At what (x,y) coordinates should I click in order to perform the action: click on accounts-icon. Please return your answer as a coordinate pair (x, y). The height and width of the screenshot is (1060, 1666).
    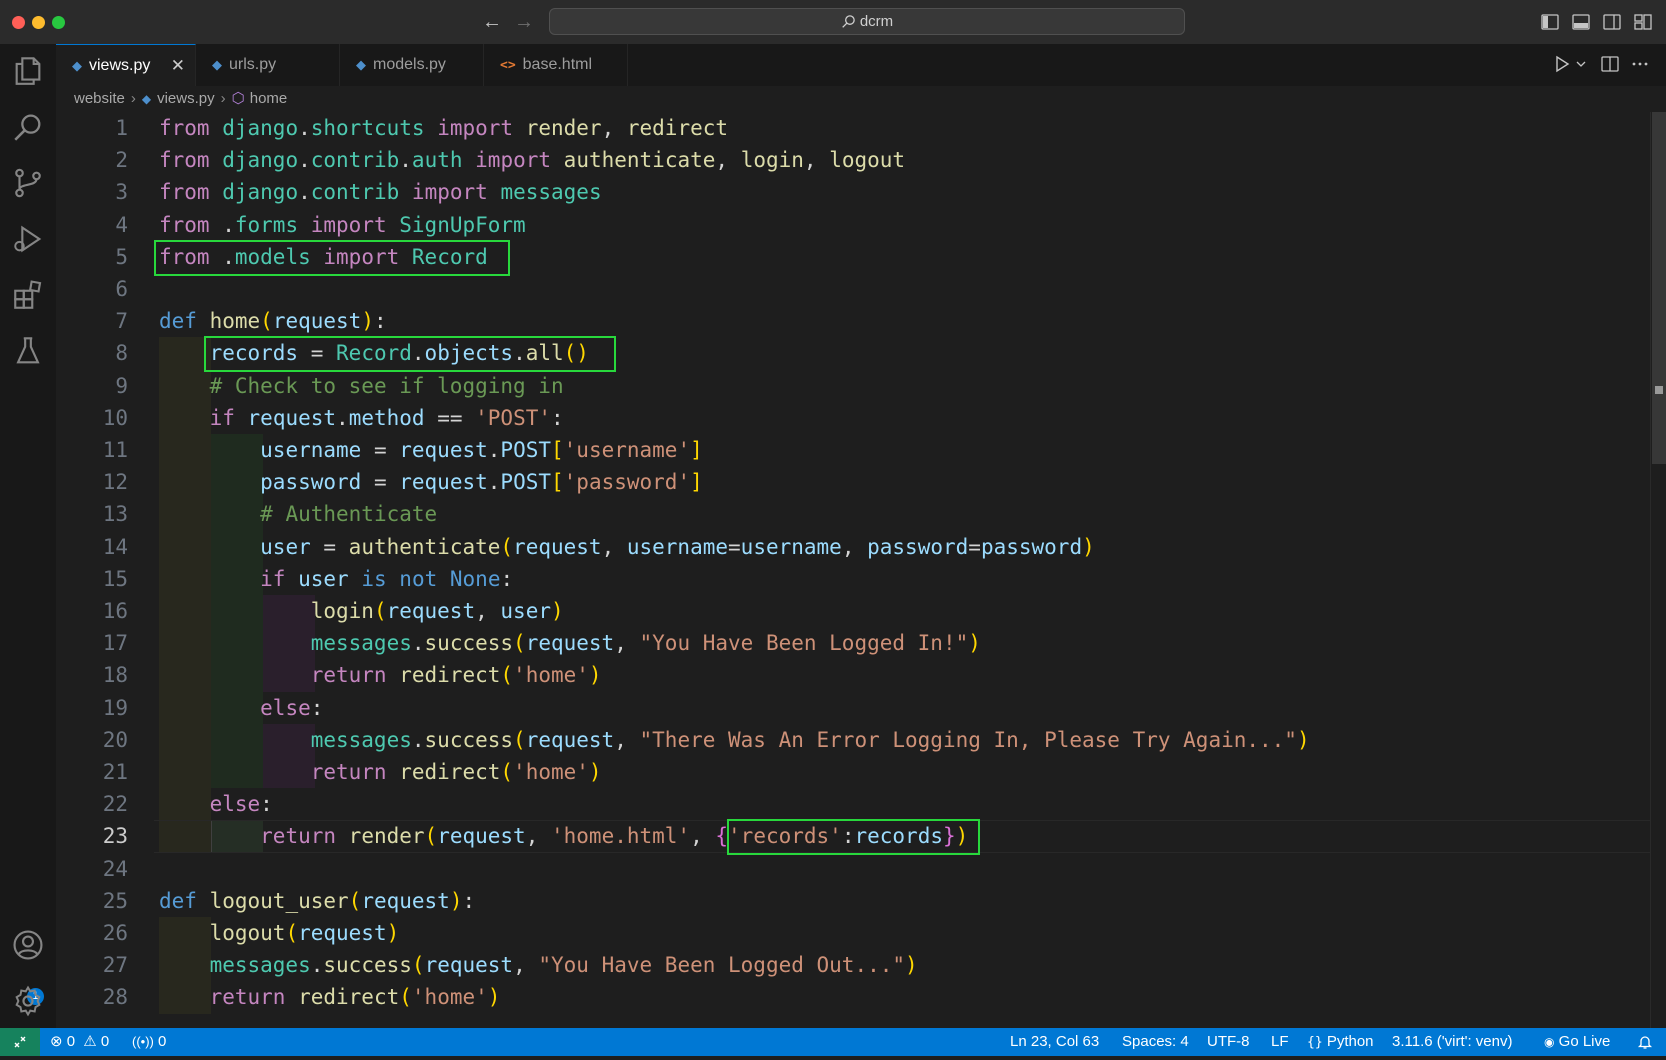
    Looking at the image, I should click on (28, 945).